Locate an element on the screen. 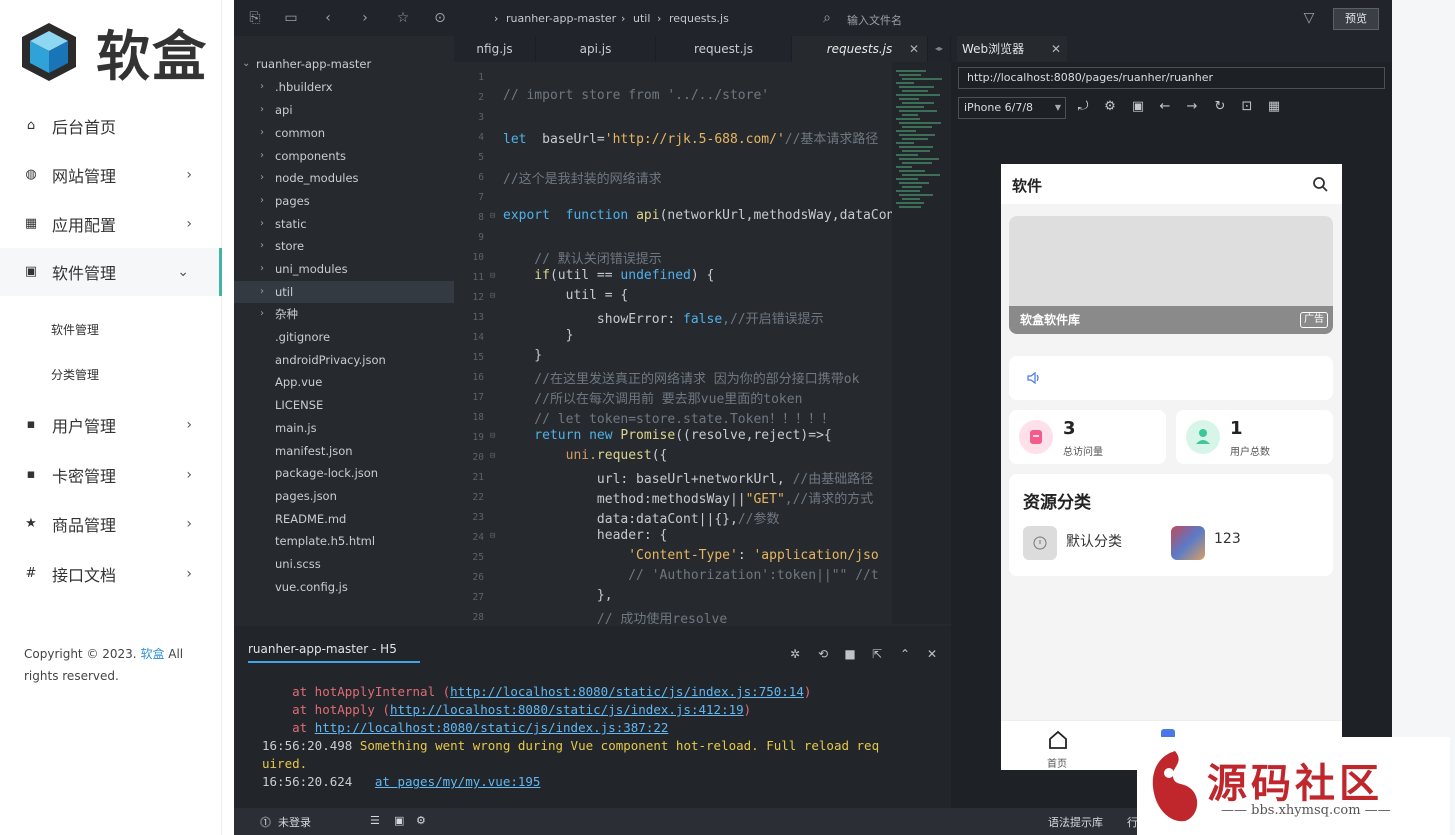  preview-button: 预览 is located at coordinates (1356, 19).